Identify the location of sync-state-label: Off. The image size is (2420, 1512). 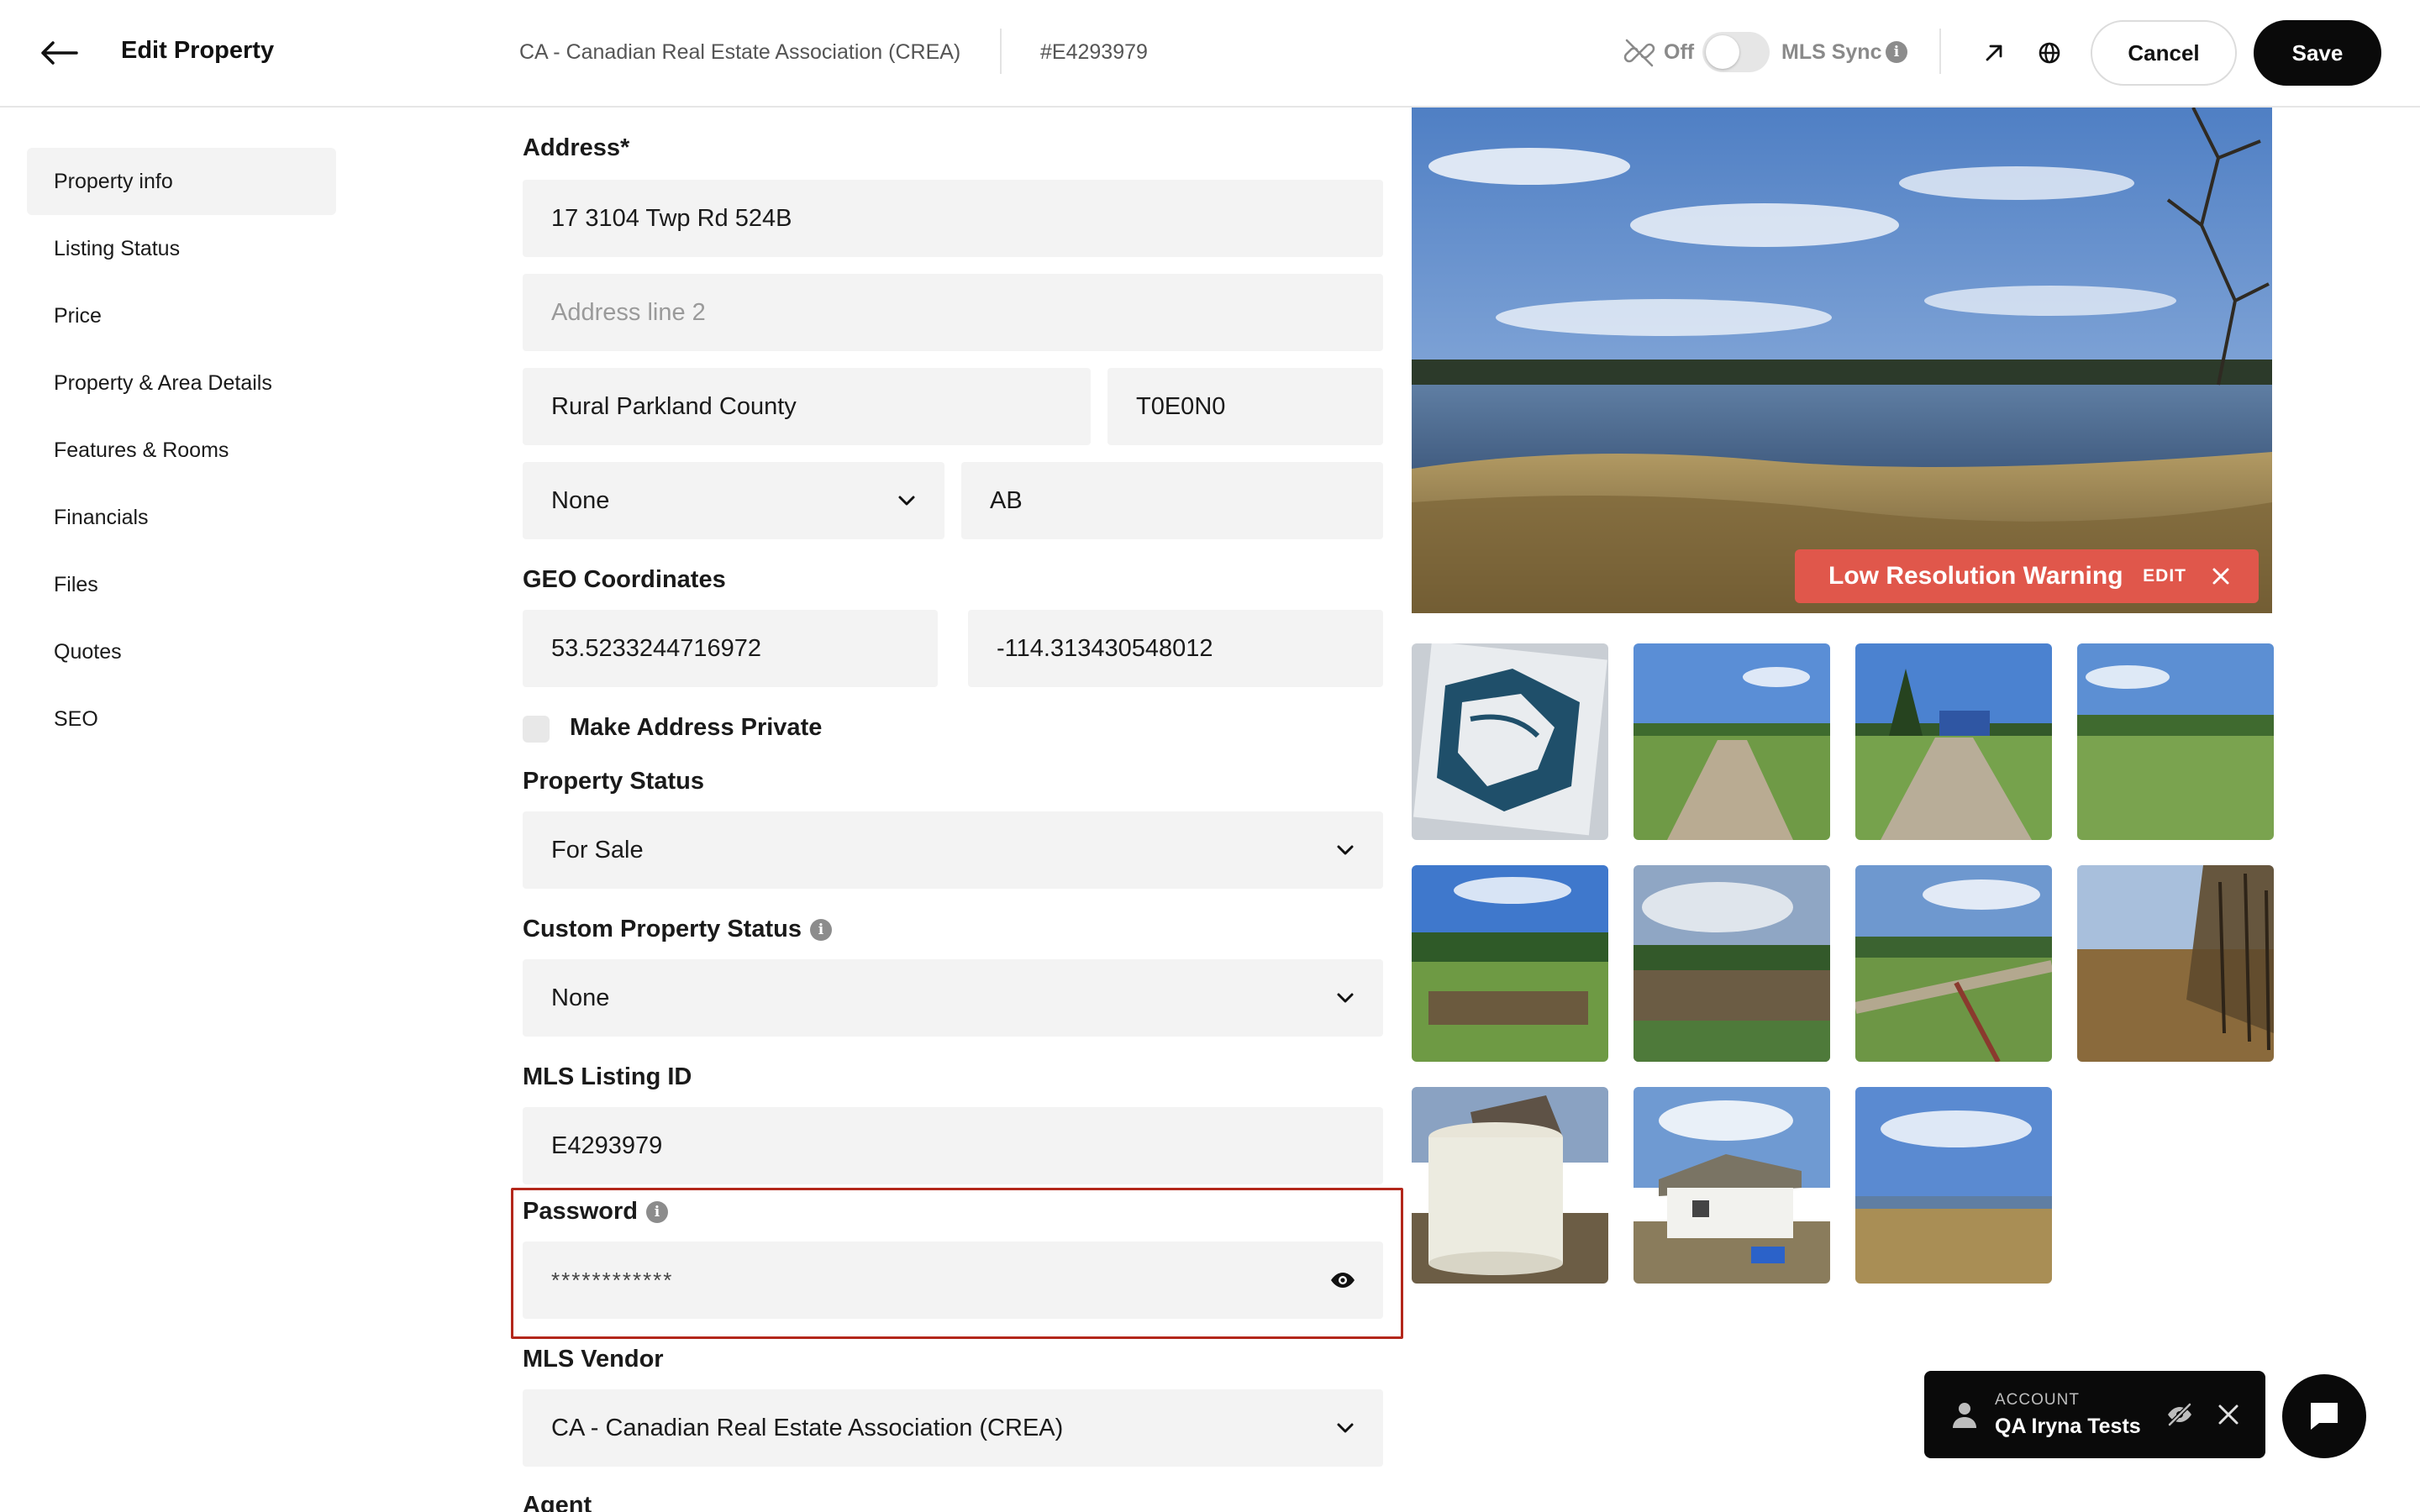
(1680, 52).